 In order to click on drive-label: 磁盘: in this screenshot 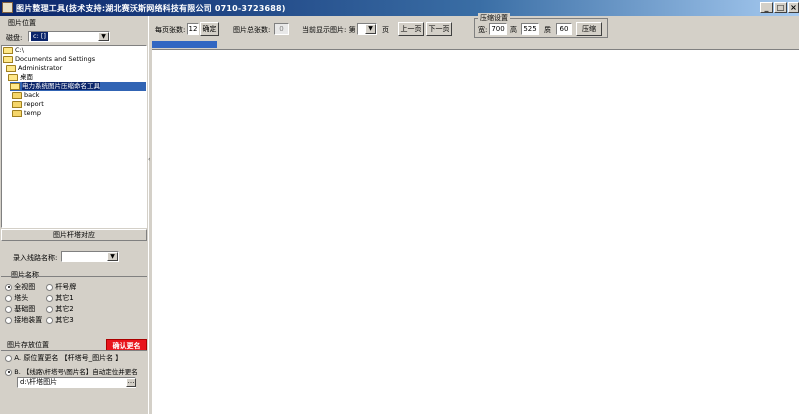, I will do `click(14, 38)`.